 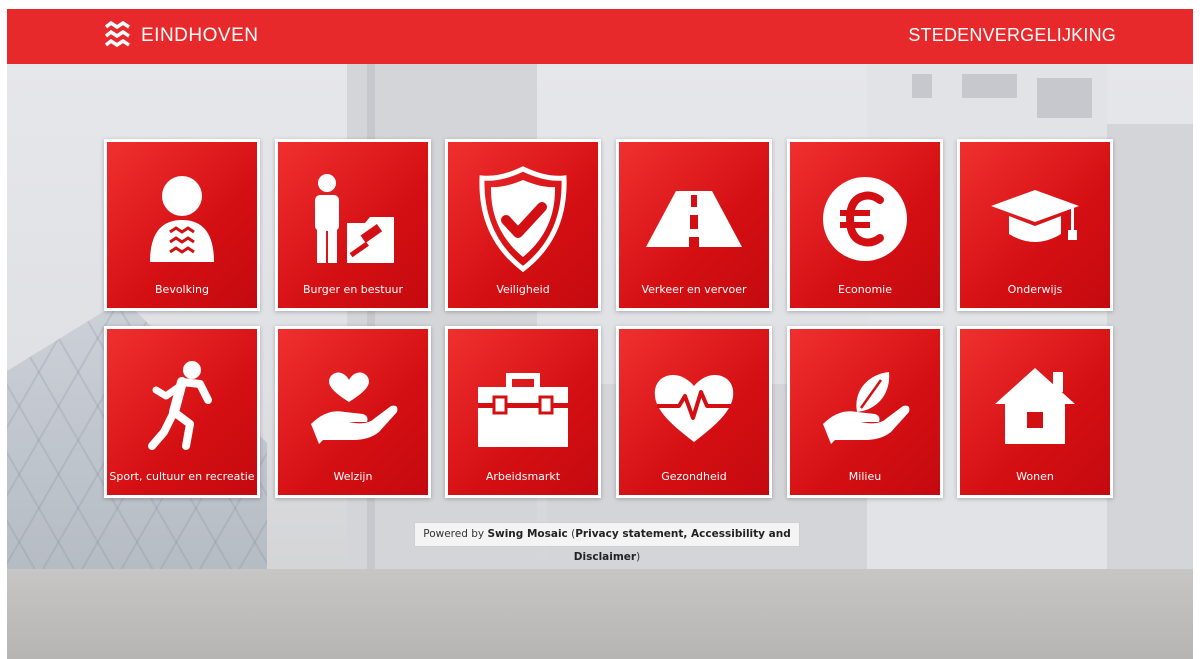 I want to click on header-bar: EINDHOVEN STEDENVERGELIJKING, so click(x=600, y=36).